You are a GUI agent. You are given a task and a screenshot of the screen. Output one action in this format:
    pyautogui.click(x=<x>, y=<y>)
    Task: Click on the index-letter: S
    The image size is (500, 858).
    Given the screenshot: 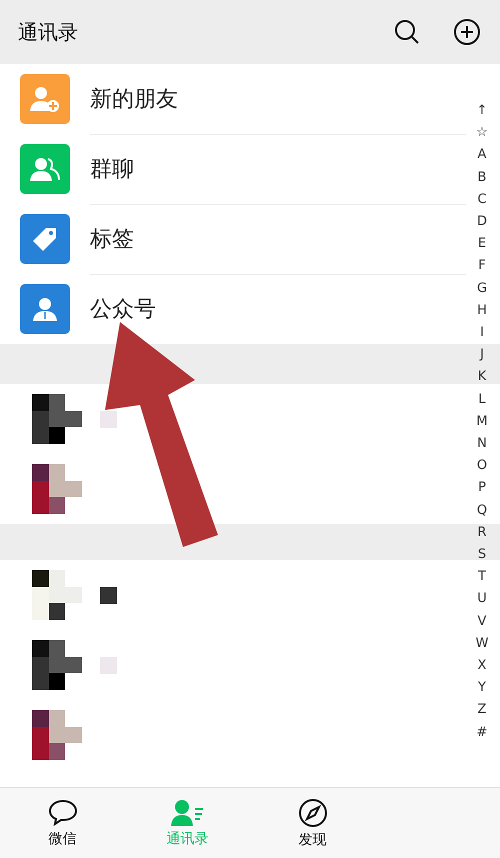 What is the action you would take?
    pyautogui.click(x=482, y=555)
    